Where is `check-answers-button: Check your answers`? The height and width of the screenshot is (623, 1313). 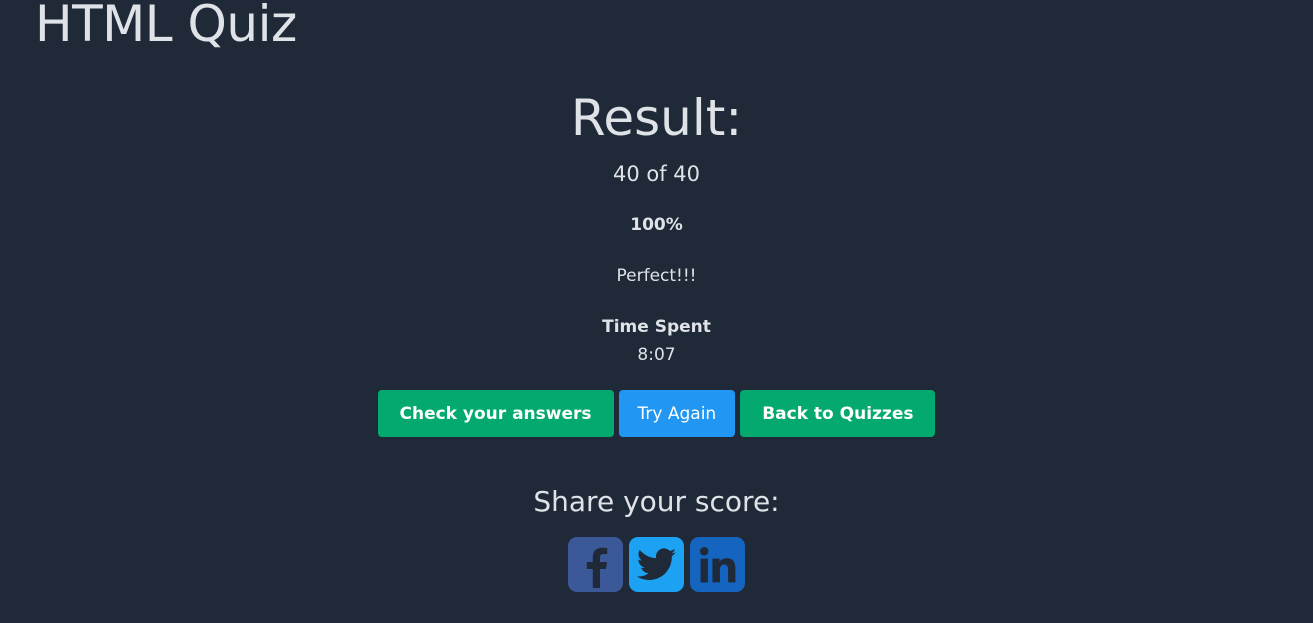 check-answers-button: Check your answers is located at coordinates (495, 413).